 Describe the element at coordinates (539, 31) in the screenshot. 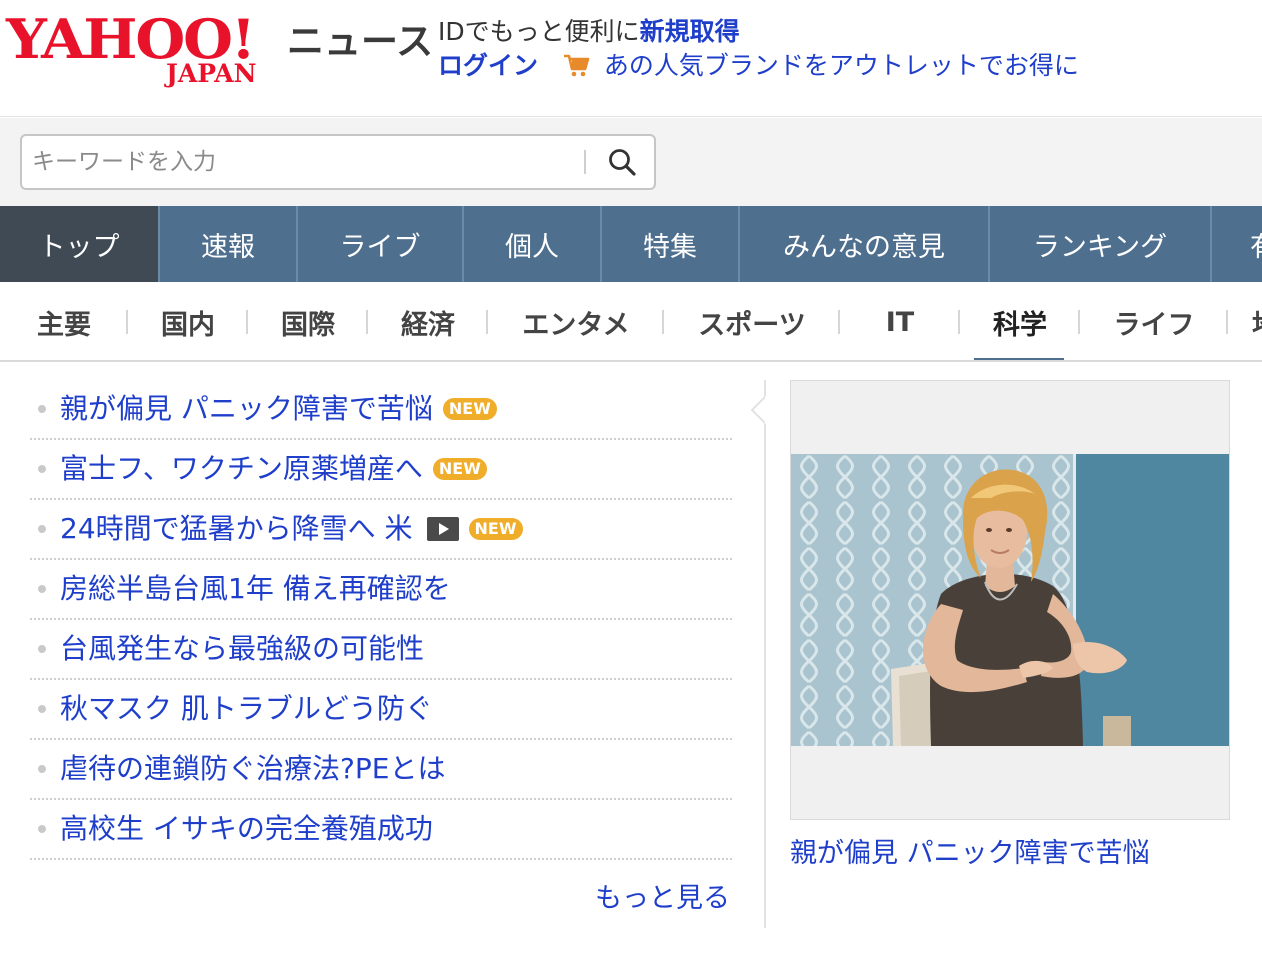

I see `id-promo-text: IDでもっと便利に` at that location.